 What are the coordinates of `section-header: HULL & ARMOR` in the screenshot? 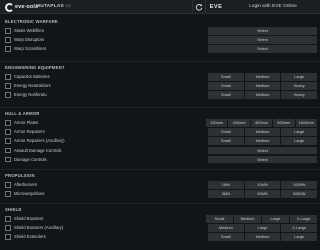 It's located at (22, 113).